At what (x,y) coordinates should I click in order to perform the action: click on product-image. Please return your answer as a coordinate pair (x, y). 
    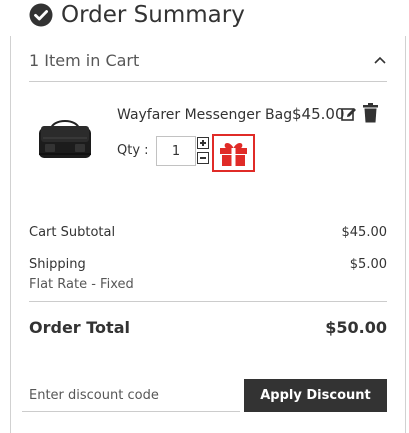
    Looking at the image, I should click on (65, 138).